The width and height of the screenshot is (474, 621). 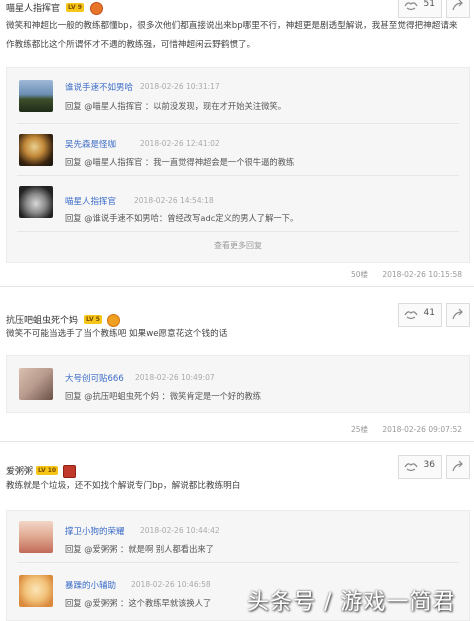 What do you see at coordinates (94, 378) in the screenshot?
I see `reply-author: 大号创可贴666` at bounding box center [94, 378].